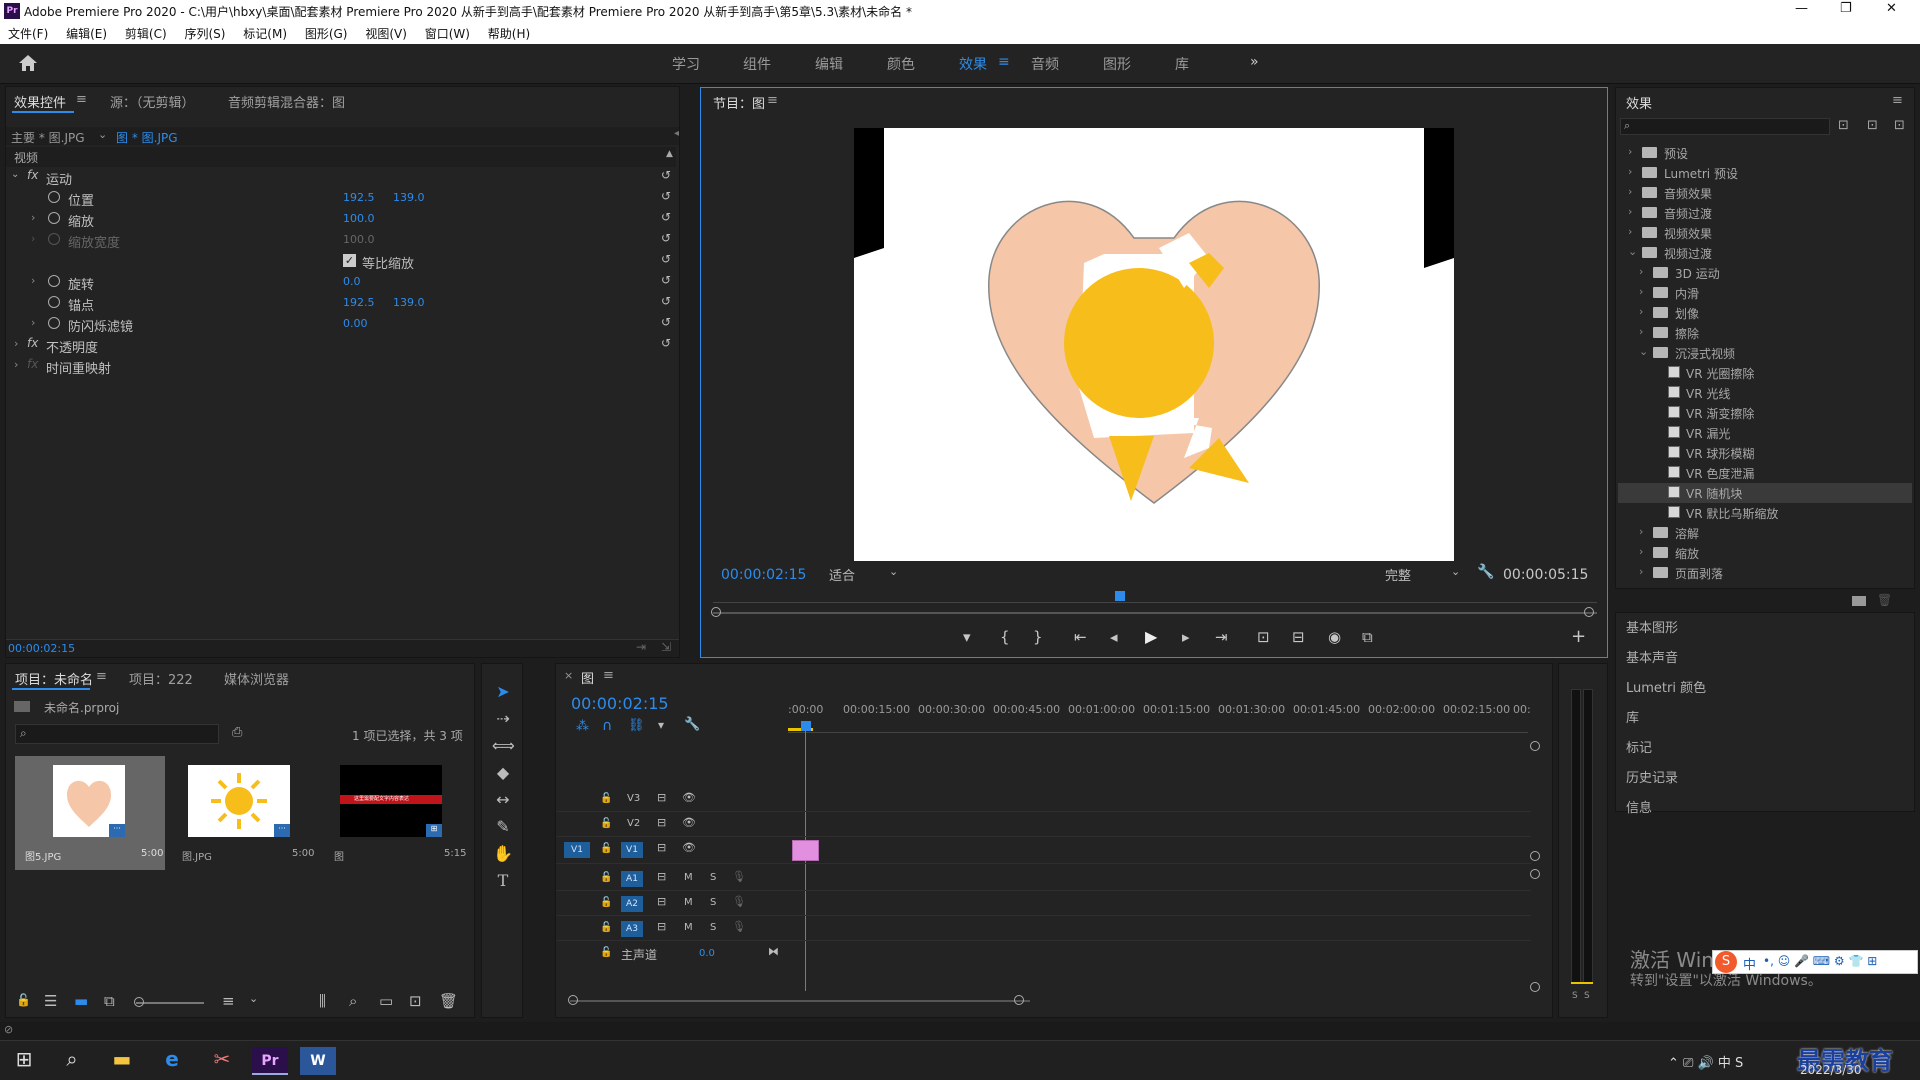  I want to click on workspace-color: 颜色, so click(901, 64).